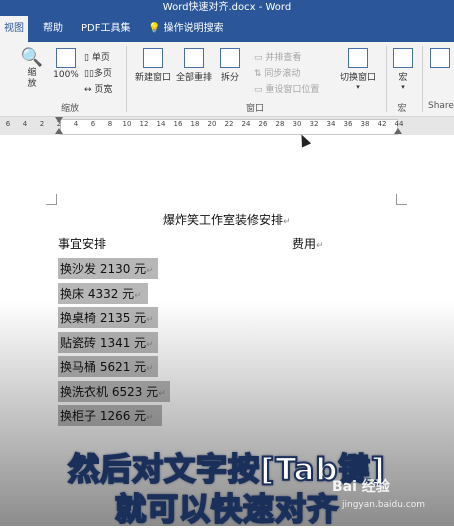 This screenshot has height=529, width=454. Describe the element at coordinates (258, 58) in the screenshot. I see `side-by-side-icon: ▭` at that location.